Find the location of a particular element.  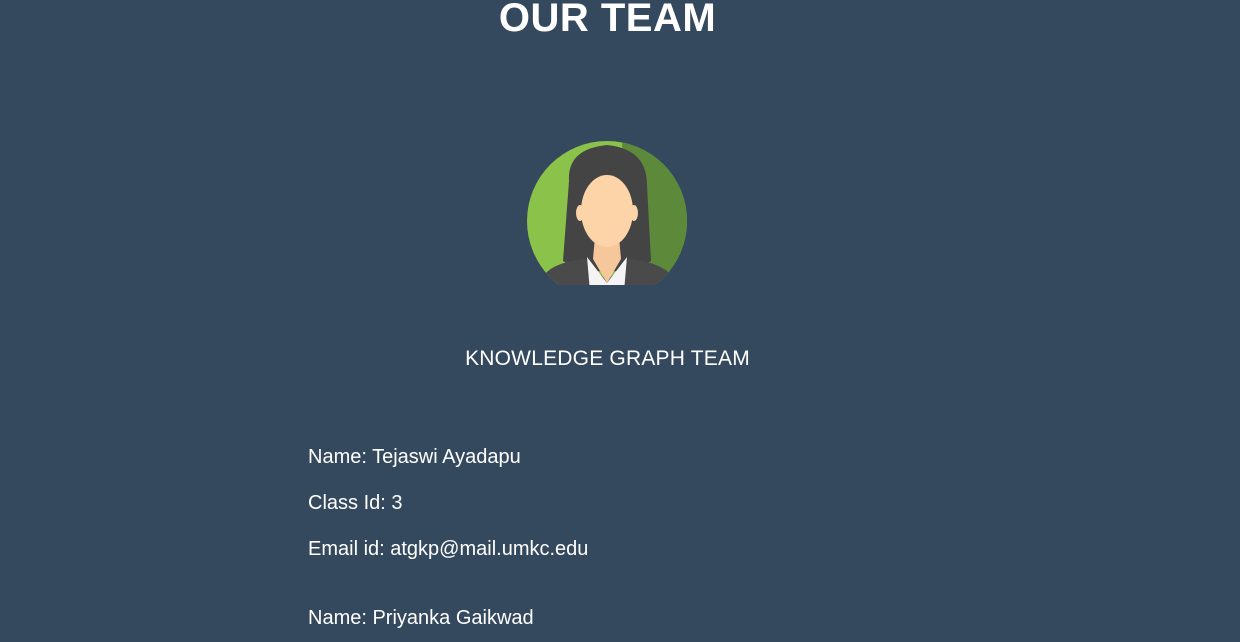

member-name: Name: Tejaswi Ayadapu is located at coordinates (414, 457).